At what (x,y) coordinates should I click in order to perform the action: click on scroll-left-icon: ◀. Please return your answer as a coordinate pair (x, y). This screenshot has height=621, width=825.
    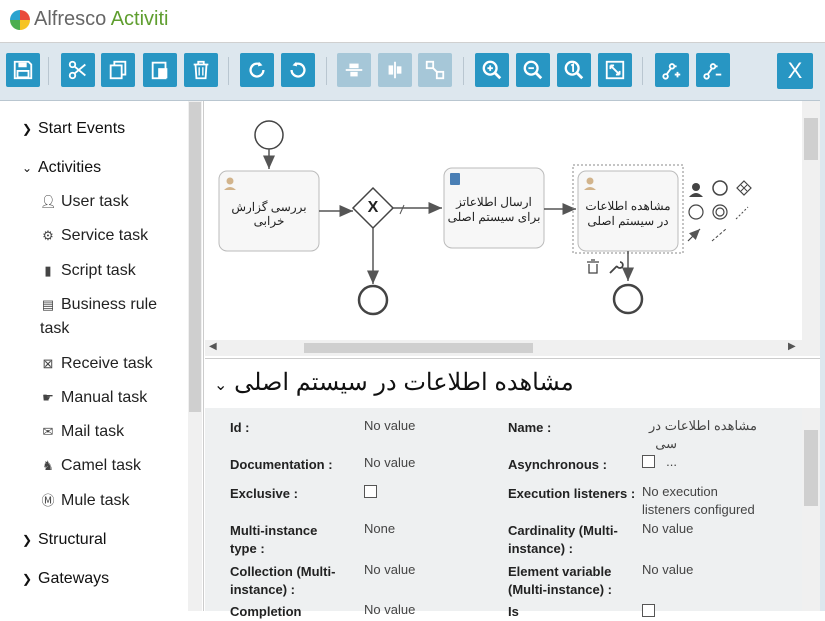
    Looking at the image, I should click on (213, 346).